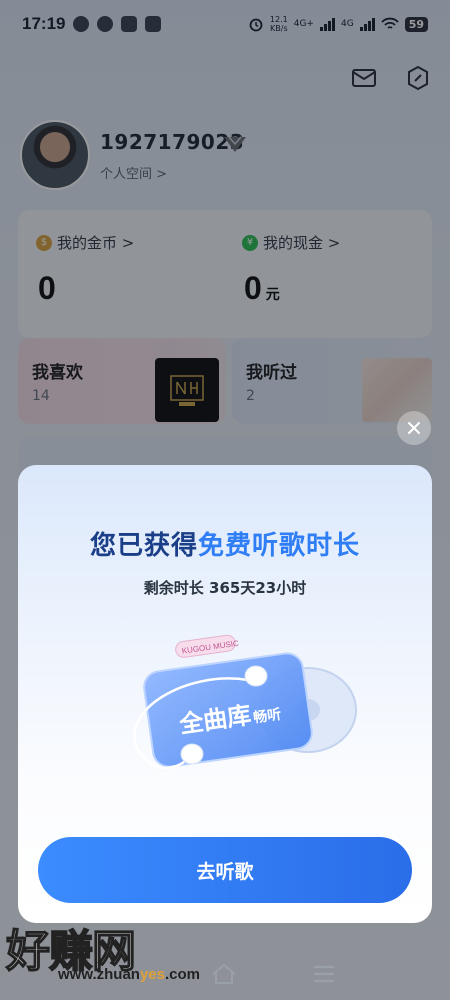 The height and width of the screenshot is (1000, 450). I want to click on brand-tag: KUGOU MUSIC, so click(207, 646).